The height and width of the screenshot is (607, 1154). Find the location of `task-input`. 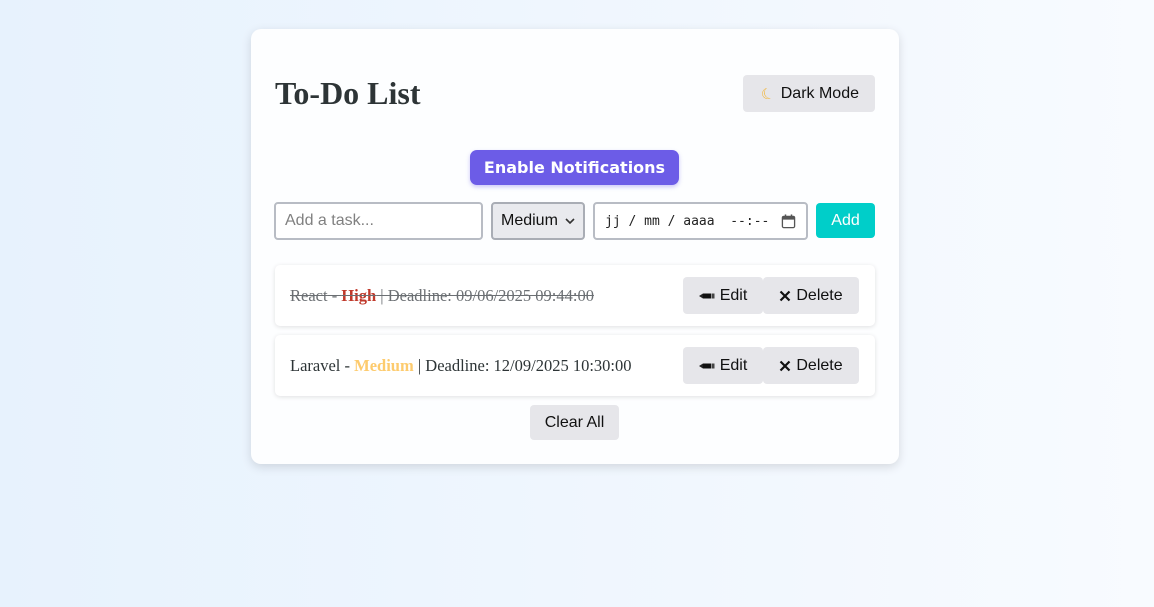

task-input is located at coordinates (378, 221).